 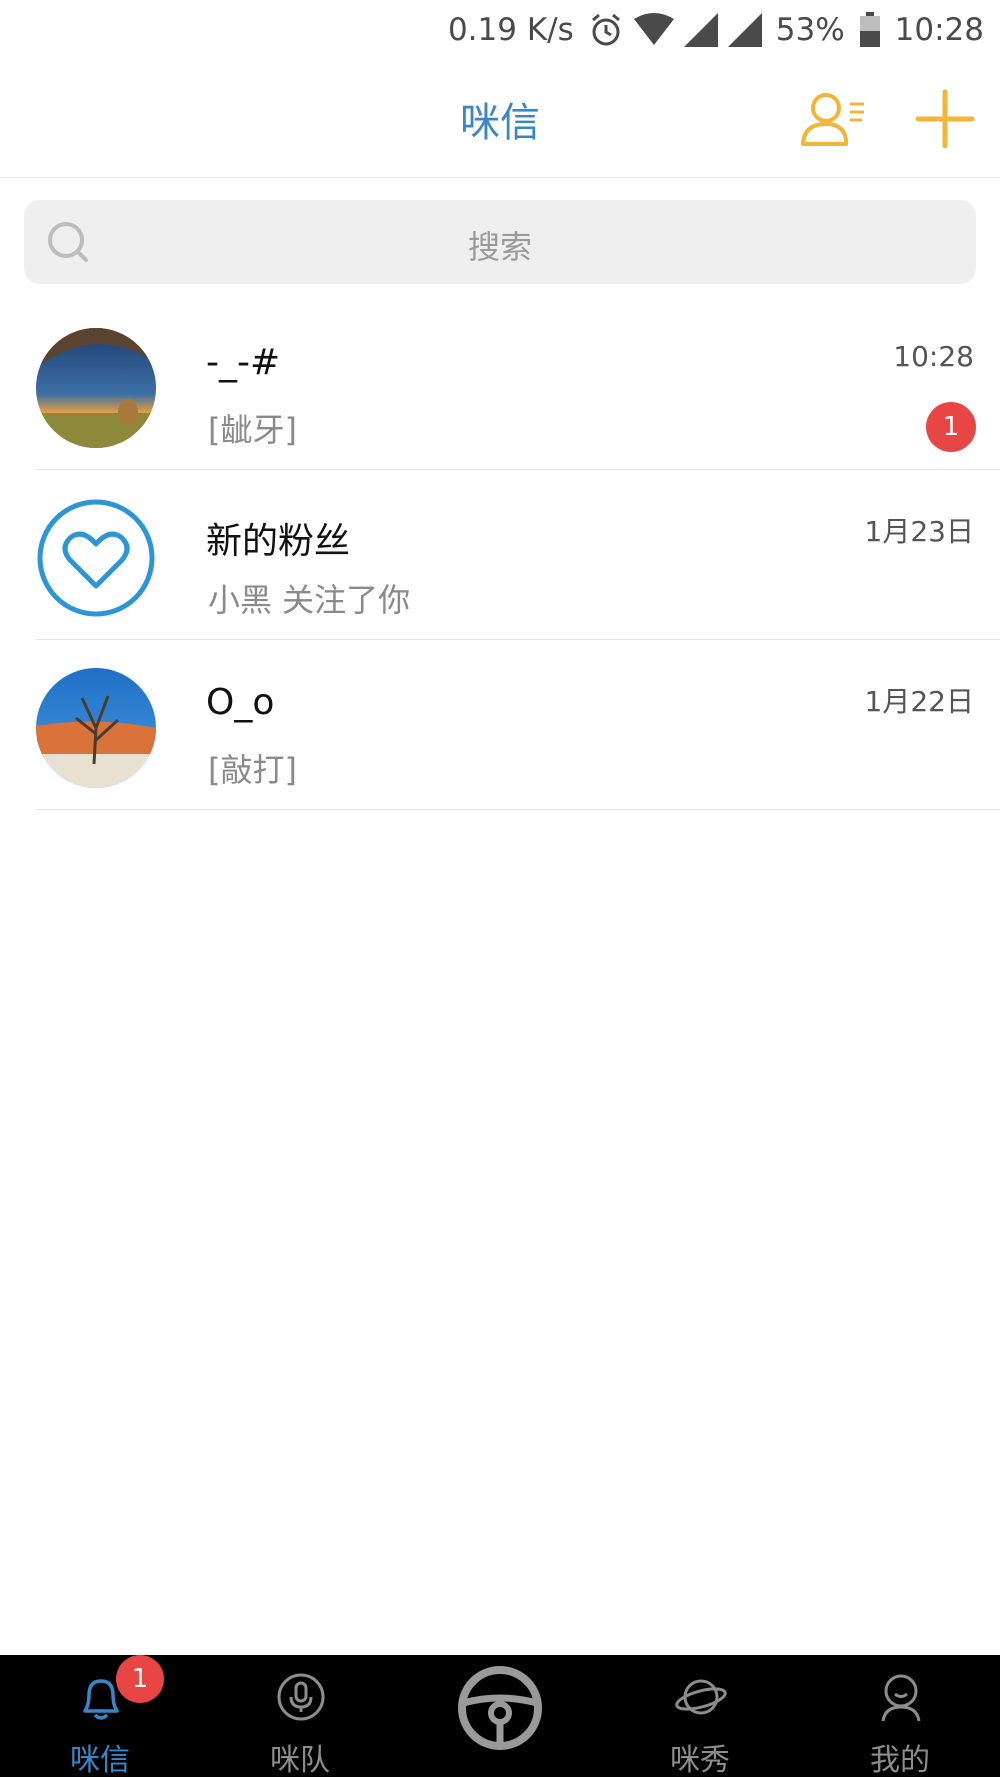 I want to click on conversation-row: -_-# [龇牙] 10:28 1, so click(x=500, y=385).